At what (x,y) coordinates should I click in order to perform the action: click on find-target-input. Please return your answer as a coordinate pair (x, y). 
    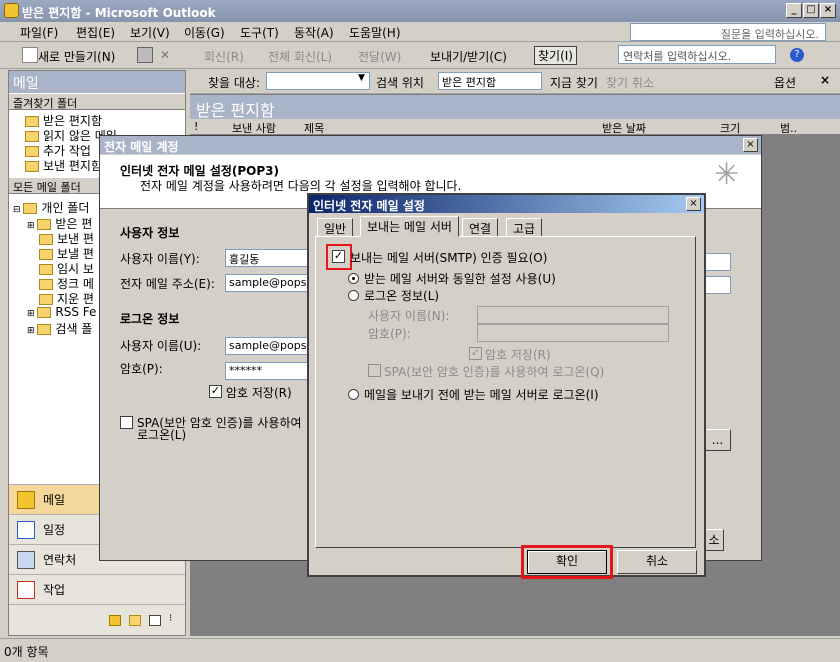
    Looking at the image, I should click on (318, 81).